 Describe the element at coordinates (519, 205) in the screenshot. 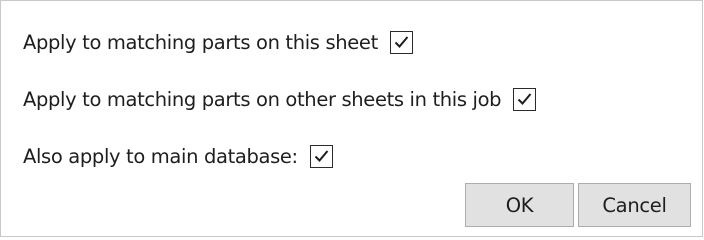

I see `ok-button: OK` at that location.